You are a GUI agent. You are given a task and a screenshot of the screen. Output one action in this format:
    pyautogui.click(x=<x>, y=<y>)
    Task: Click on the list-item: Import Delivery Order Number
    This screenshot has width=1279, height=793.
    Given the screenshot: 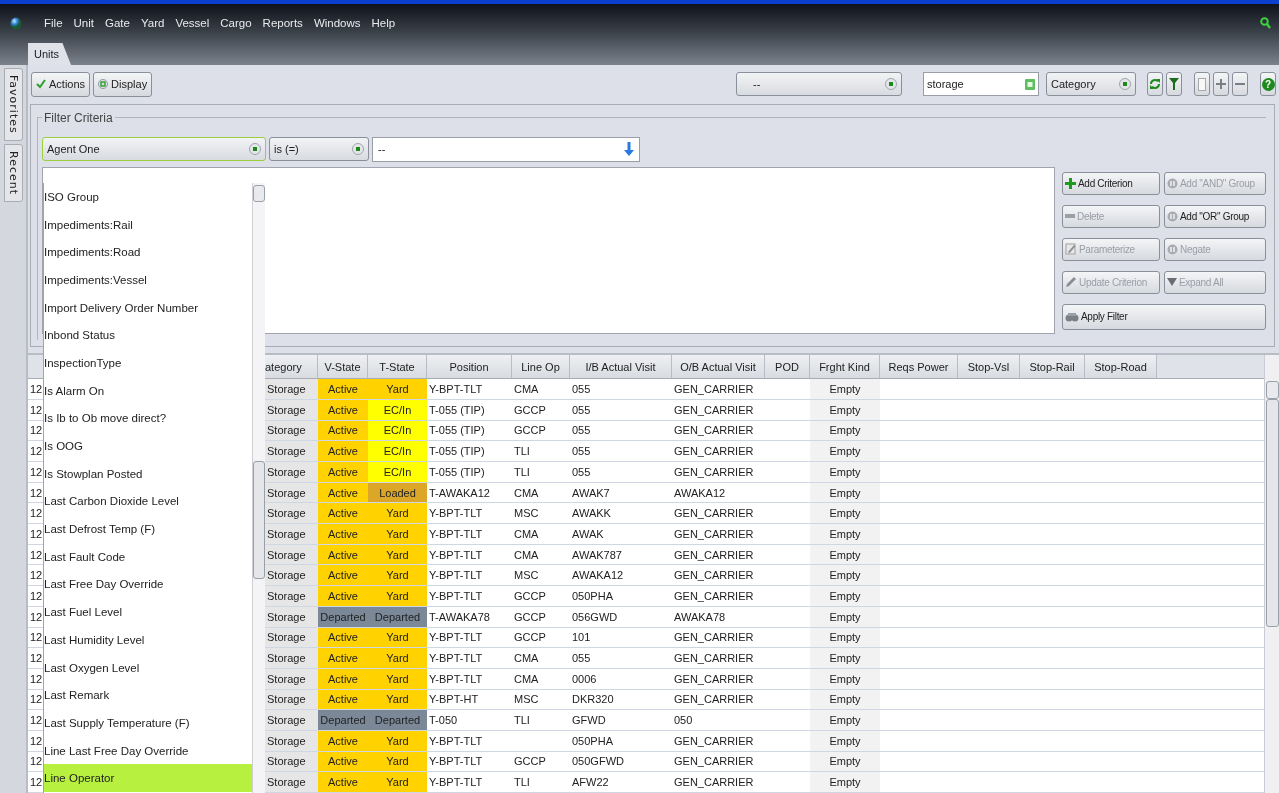 What is the action you would take?
    pyautogui.click(x=148, y=307)
    